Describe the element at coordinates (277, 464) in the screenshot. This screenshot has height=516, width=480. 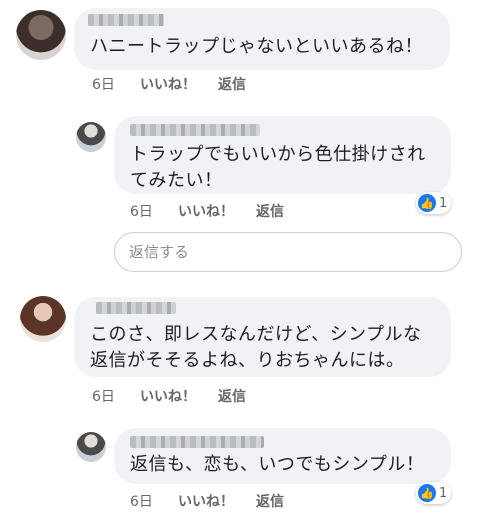
I see `comment-text: 返信も、恋も、いつでもシンプル！` at that location.